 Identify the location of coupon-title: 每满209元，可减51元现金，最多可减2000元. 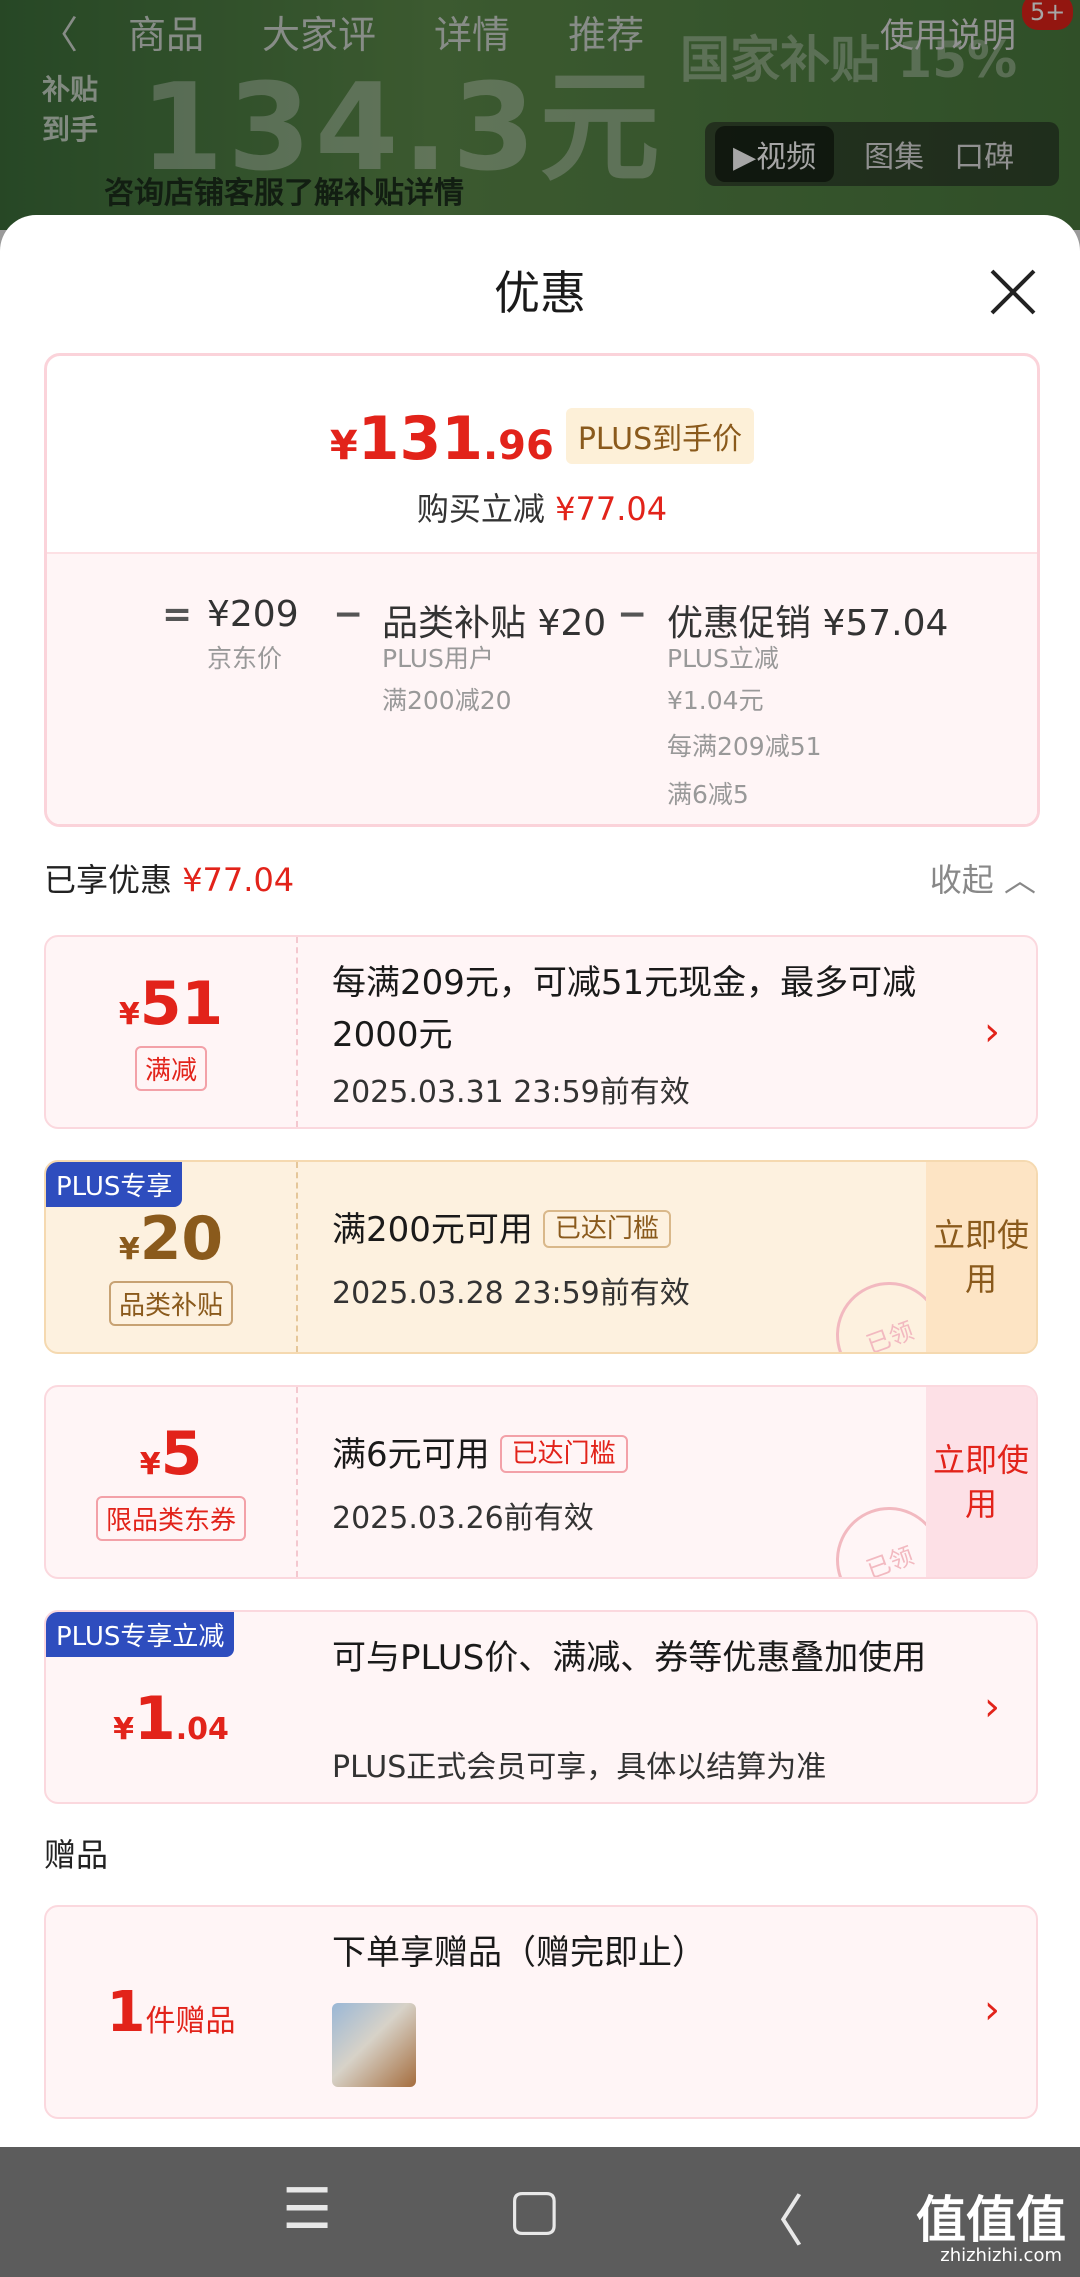
(624, 1009).